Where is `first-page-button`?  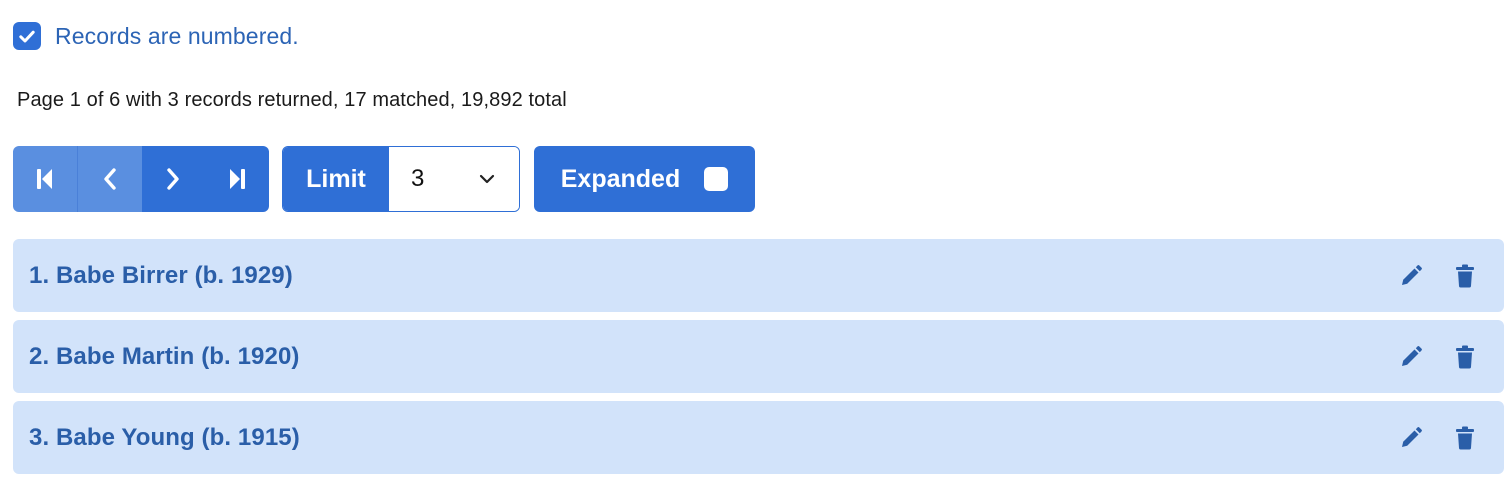
first-page-button is located at coordinates (45, 179).